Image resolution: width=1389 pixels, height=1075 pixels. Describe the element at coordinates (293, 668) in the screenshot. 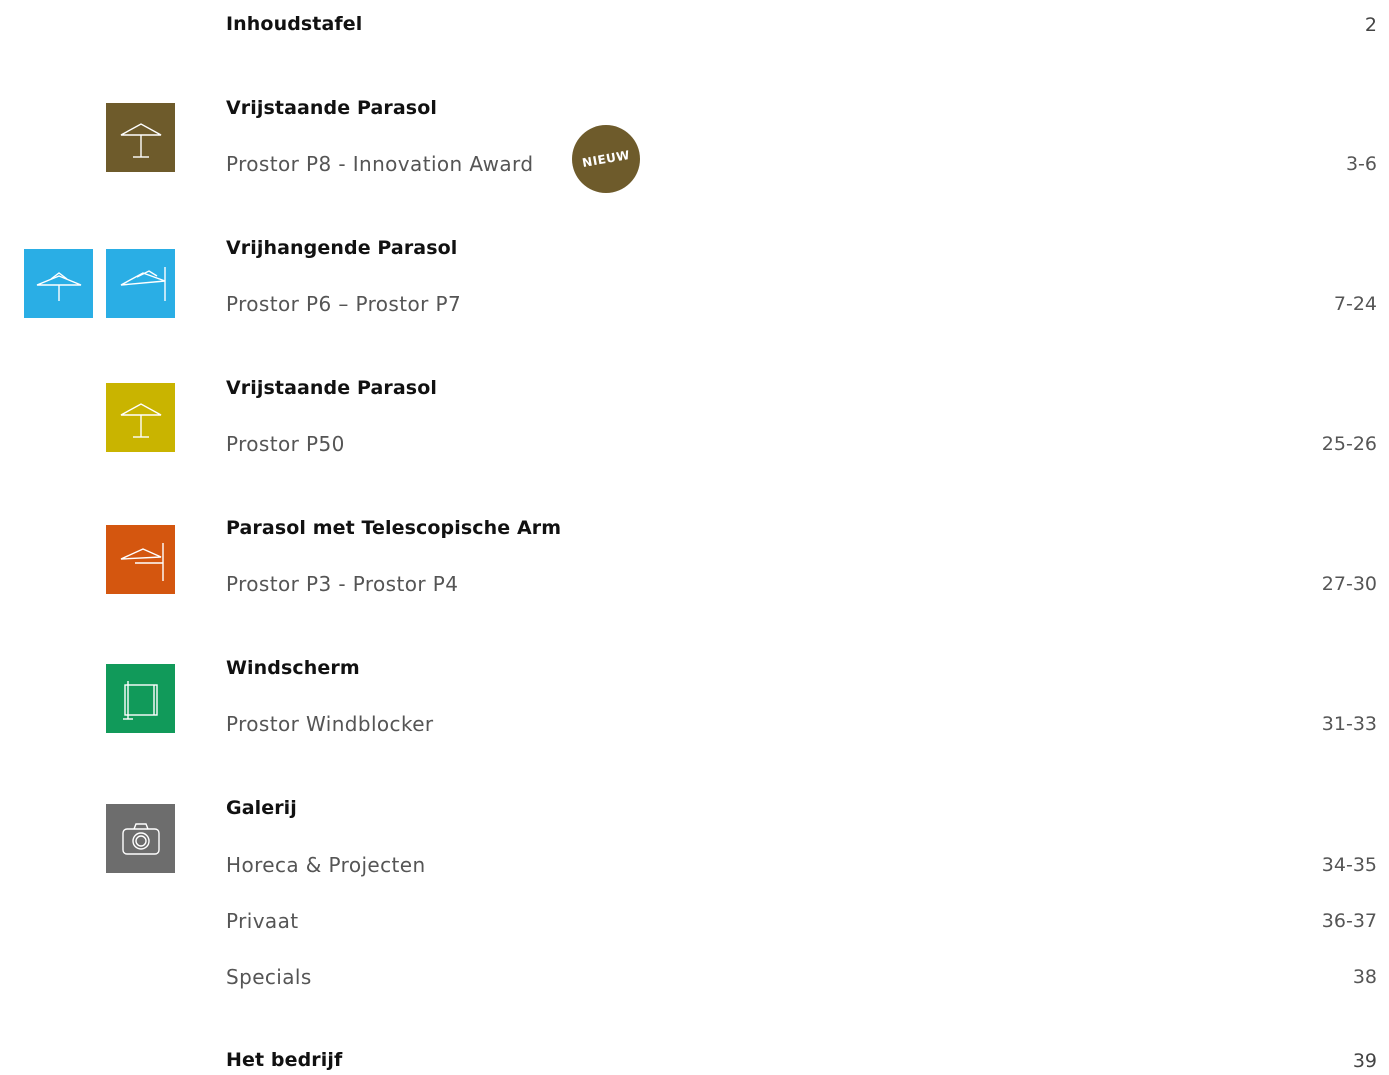

I see `section-heading: Windscherm` at that location.